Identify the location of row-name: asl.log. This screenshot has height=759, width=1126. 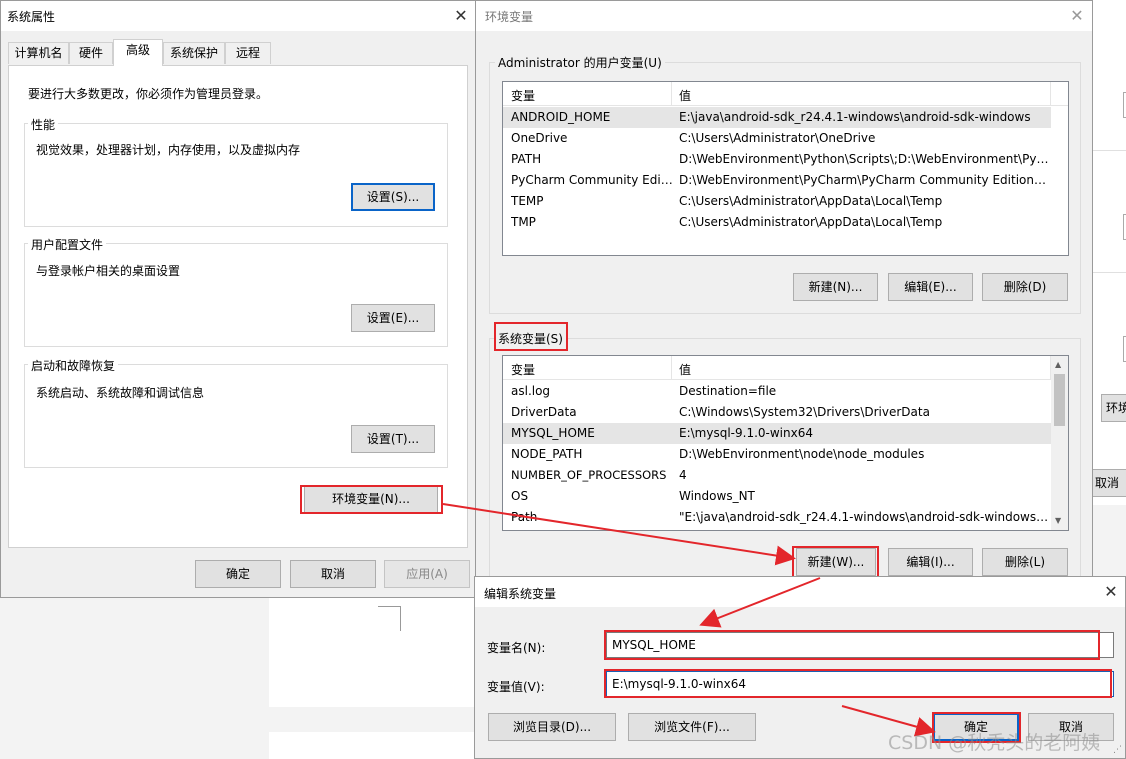
(531, 391).